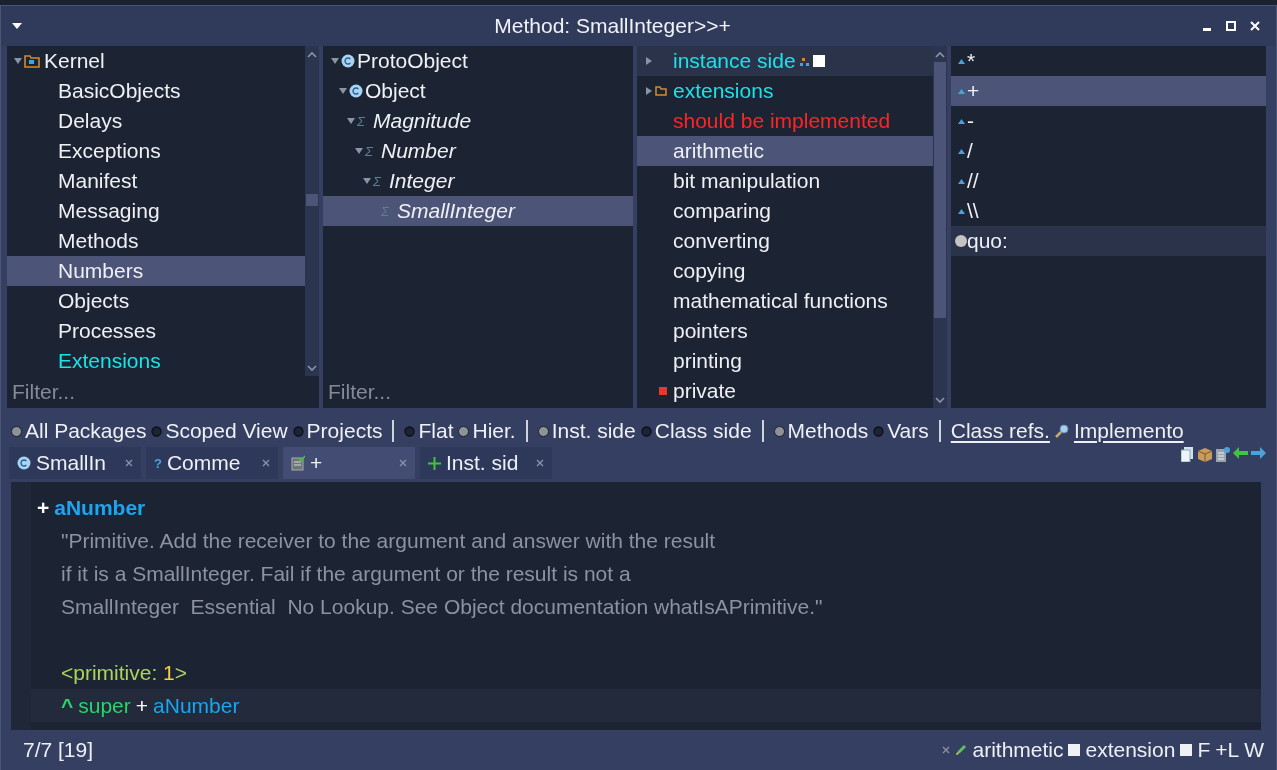 Image resolution: width=1277 pixels, height=770 pixels. I want to click on flag-label: W, so click(1254, 750).